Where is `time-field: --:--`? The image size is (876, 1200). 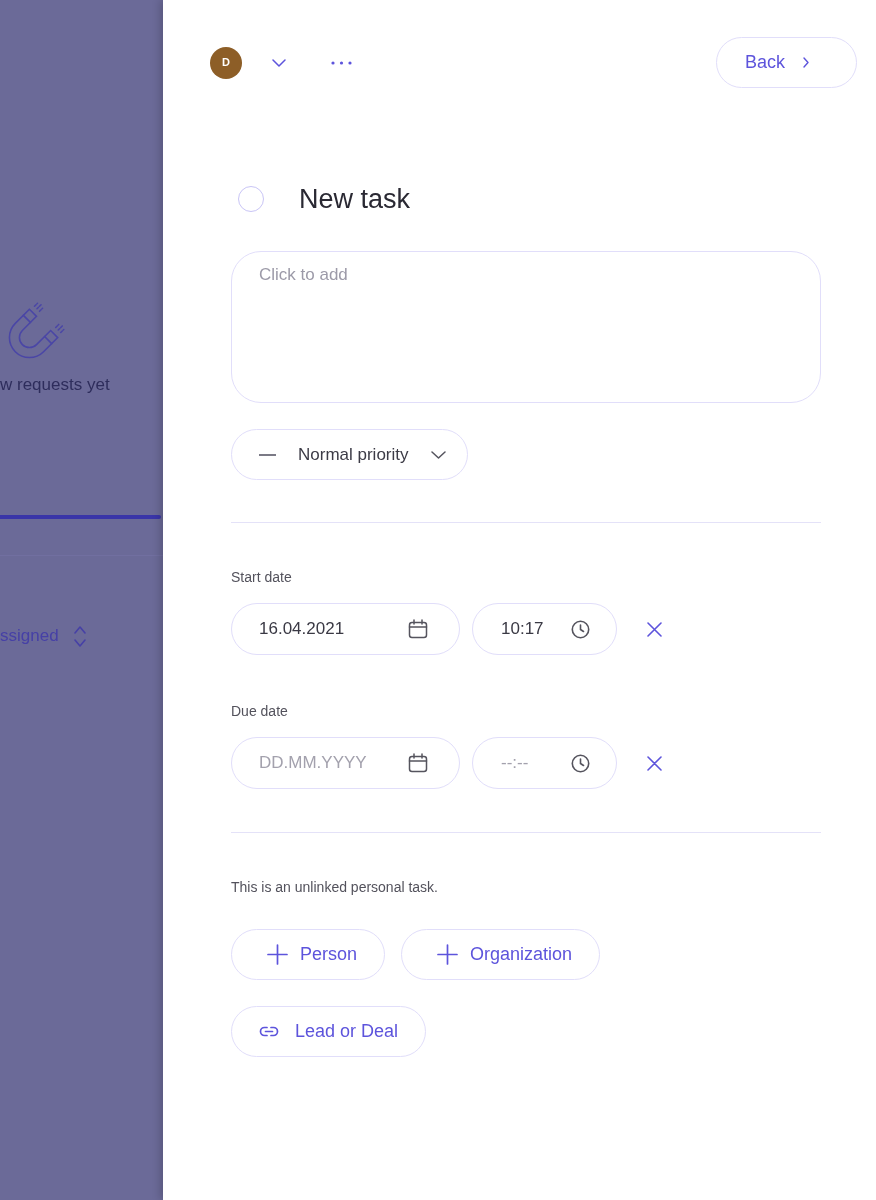
time-field: --:-- is located at coordinates (544, 763).